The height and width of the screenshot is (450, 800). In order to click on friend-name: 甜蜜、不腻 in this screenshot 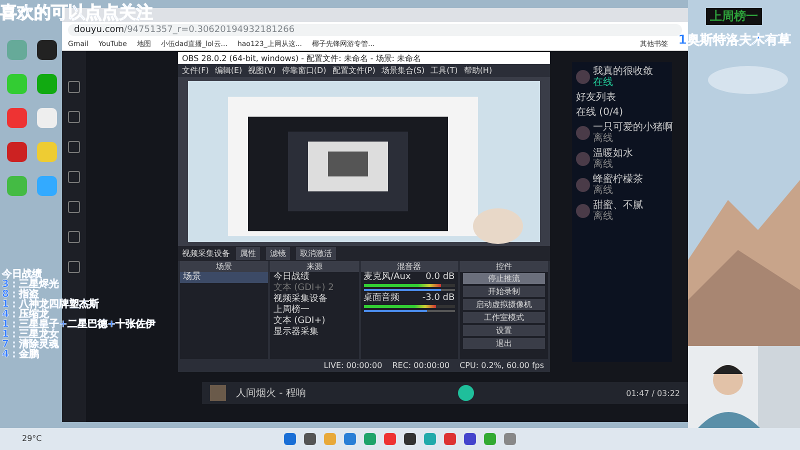, I will do `click(618, 205)`.